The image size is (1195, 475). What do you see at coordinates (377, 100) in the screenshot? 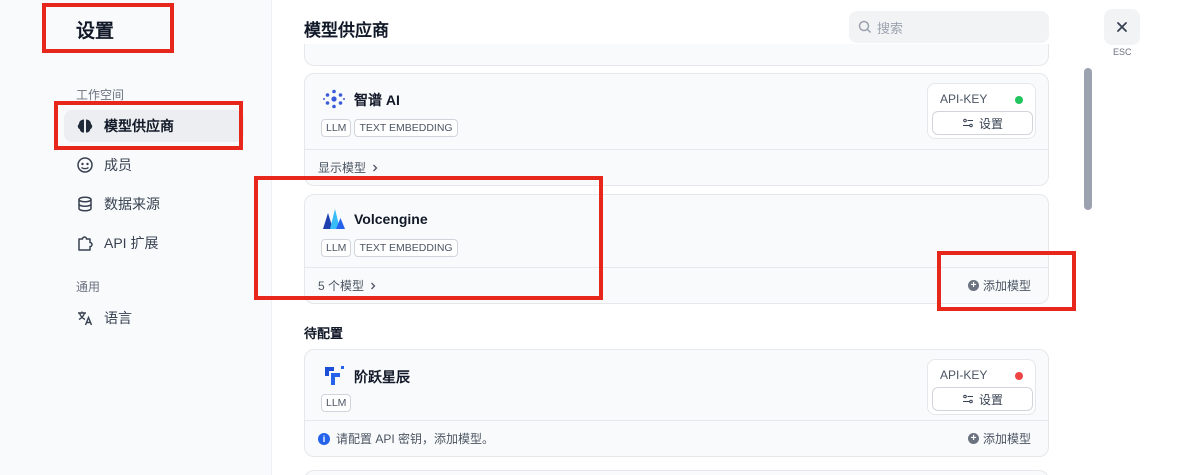
I see `provider-name: 智谱 AI` at bounding box center [377, 100].